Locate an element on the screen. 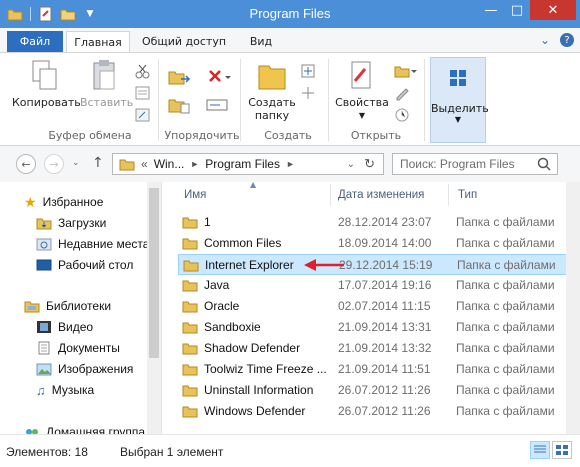 Image resolution: width=580 pixels, height=467 pixels. easy-access-icon is located at coordinates (309, 93).